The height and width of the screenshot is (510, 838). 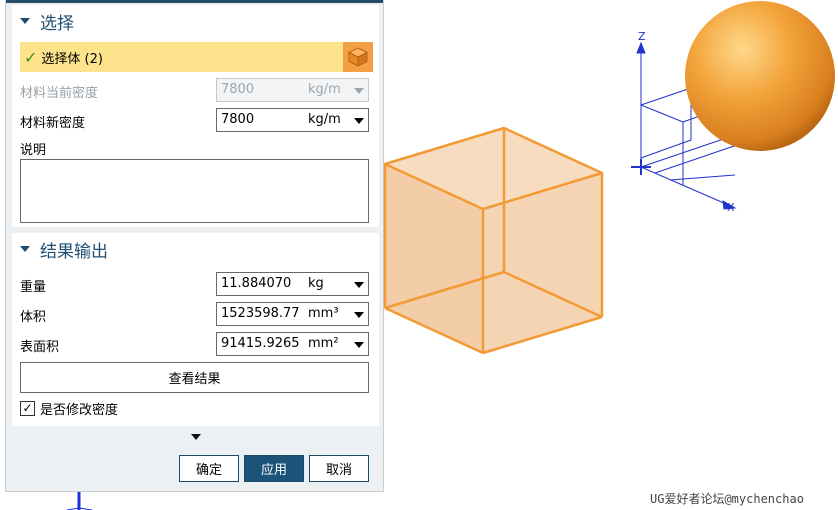 I want to click on result-group-header: 结果输出, so click(x=64, y=250).